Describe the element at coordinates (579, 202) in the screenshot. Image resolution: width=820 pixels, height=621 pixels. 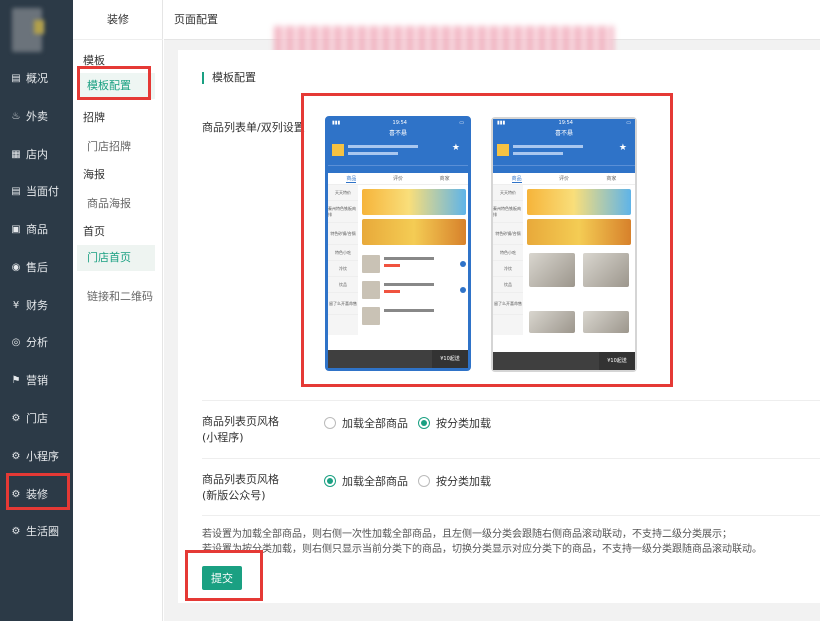
I see `promo-banner` at that location.